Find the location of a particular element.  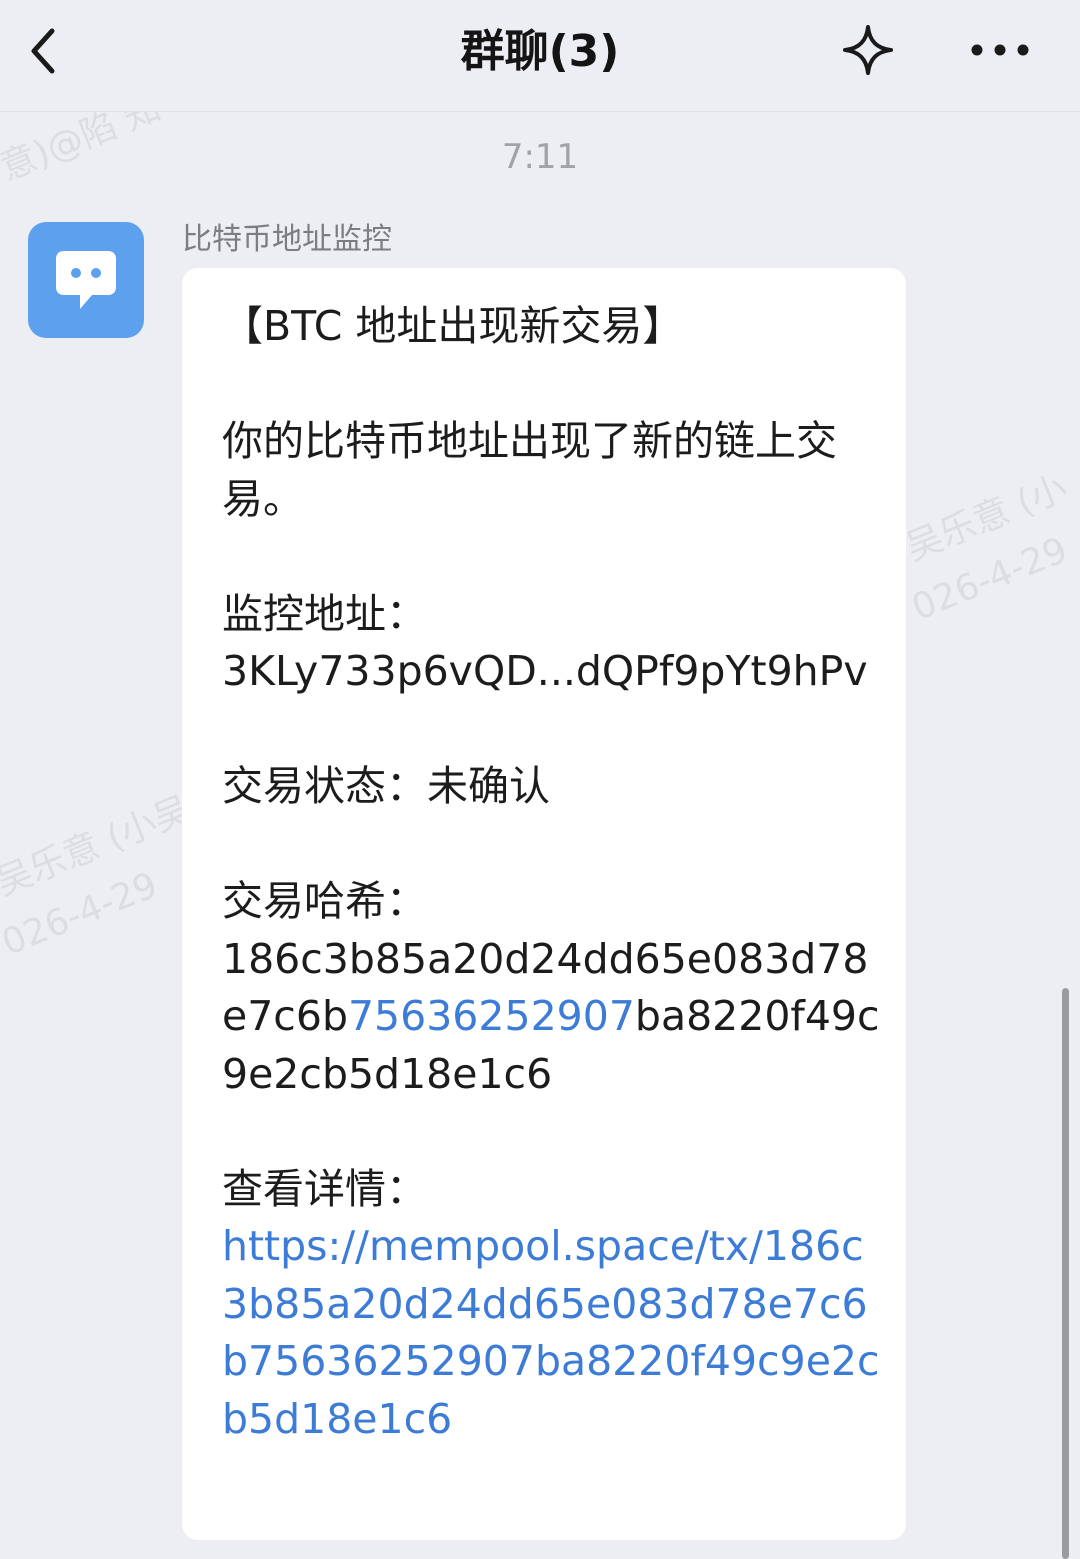

star-button is located at coordinates (868, 50).